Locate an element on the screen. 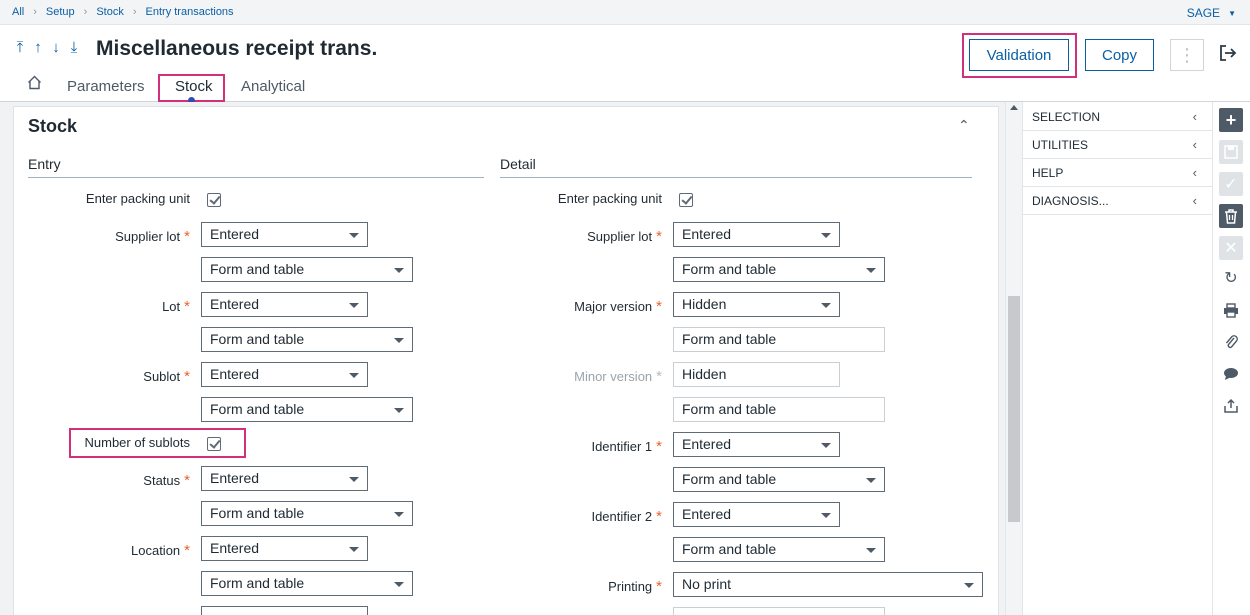 The image size is (1250, 615). more-actions-button: ⋮ is located at coordinates (1187, 55).